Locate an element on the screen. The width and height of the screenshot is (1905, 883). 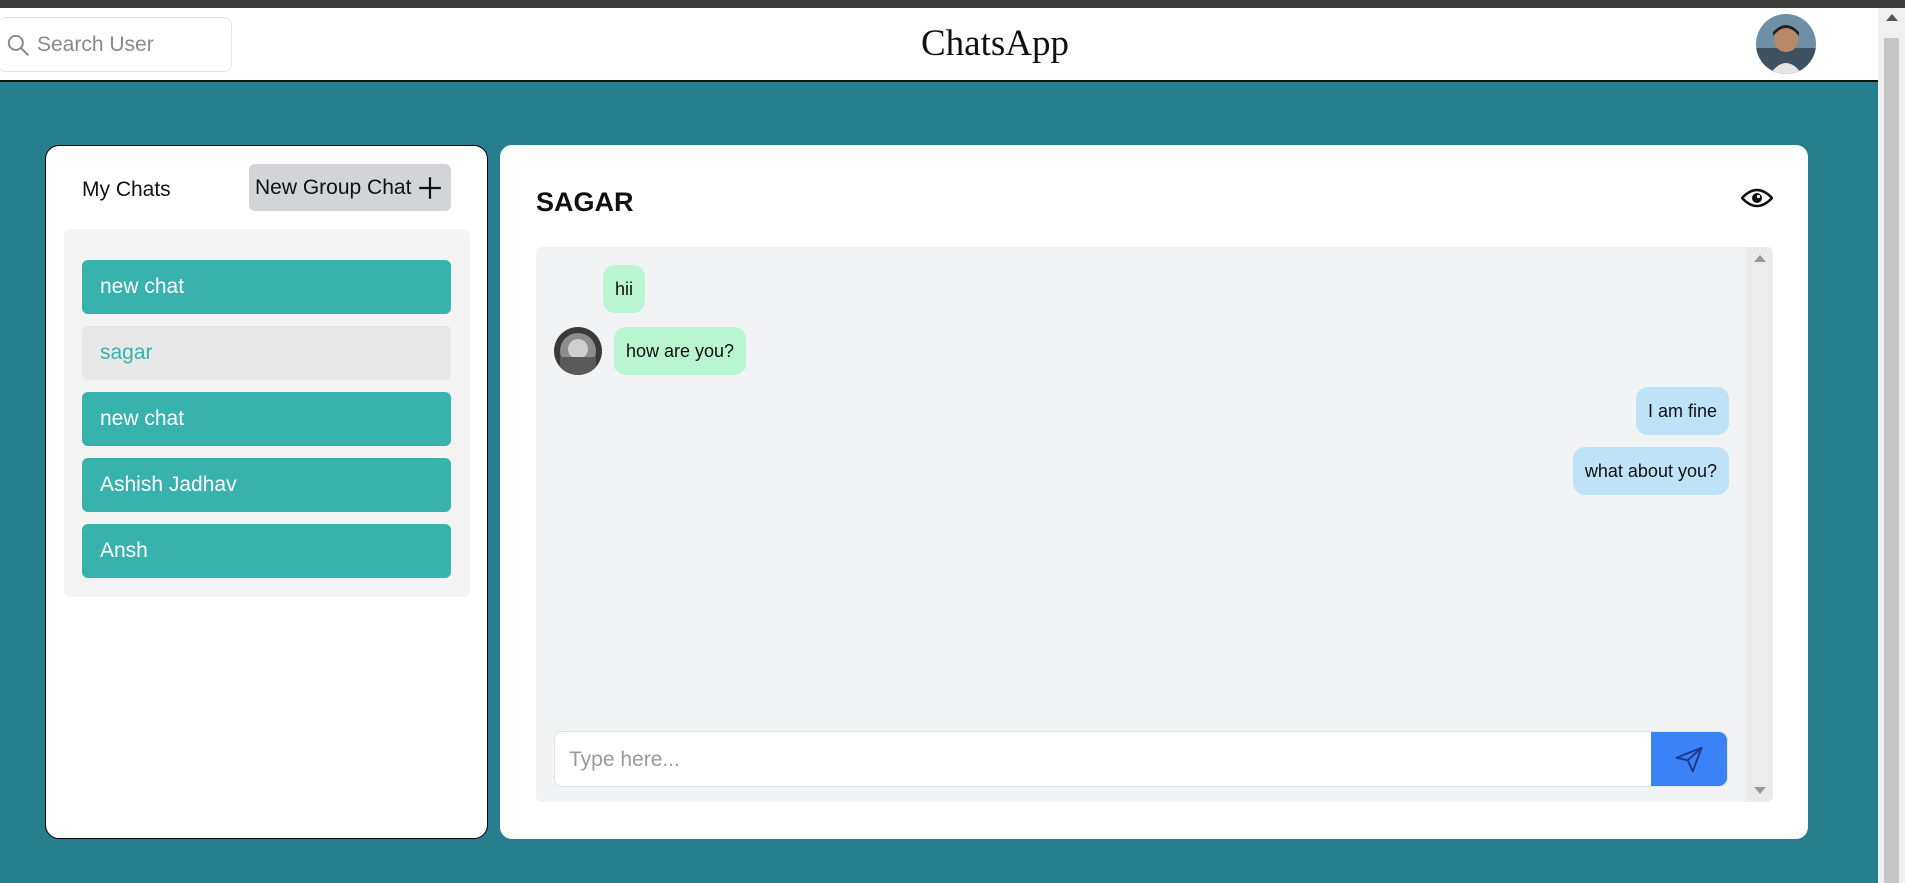
plus-icon is located at coordinates (430, 187).